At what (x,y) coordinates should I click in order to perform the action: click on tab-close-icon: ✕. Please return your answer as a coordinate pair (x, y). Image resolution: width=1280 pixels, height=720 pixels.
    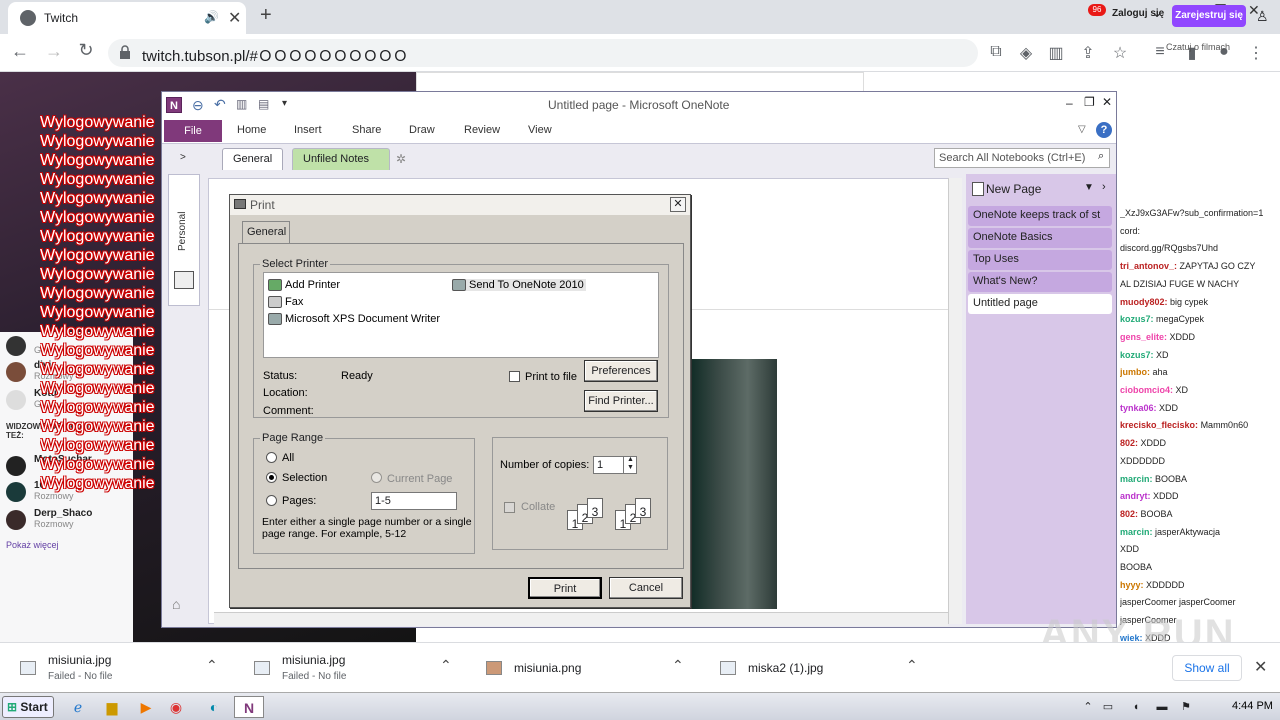
    Looking at the image, I should click on (234, 18).